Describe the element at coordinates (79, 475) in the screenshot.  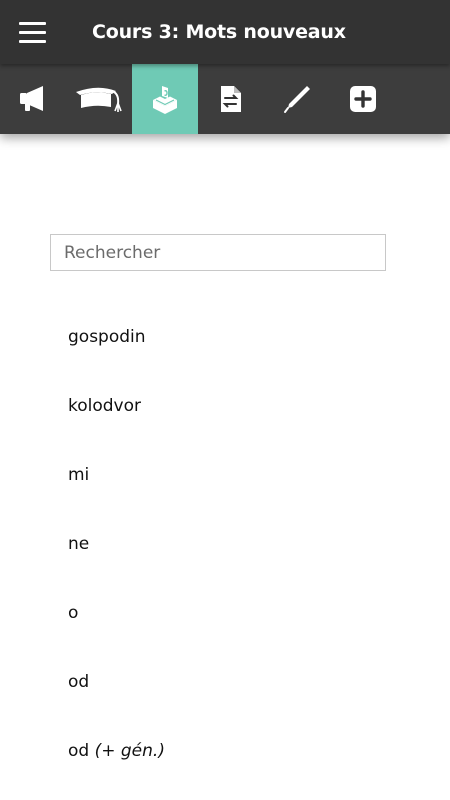
I see `word-text: mi` at that location.